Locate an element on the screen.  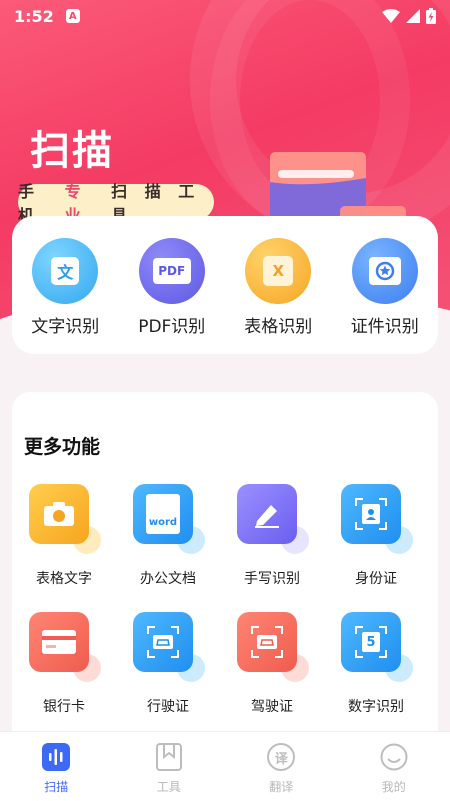
tab-scan: 扫描 is located at coordinates (56, 766).